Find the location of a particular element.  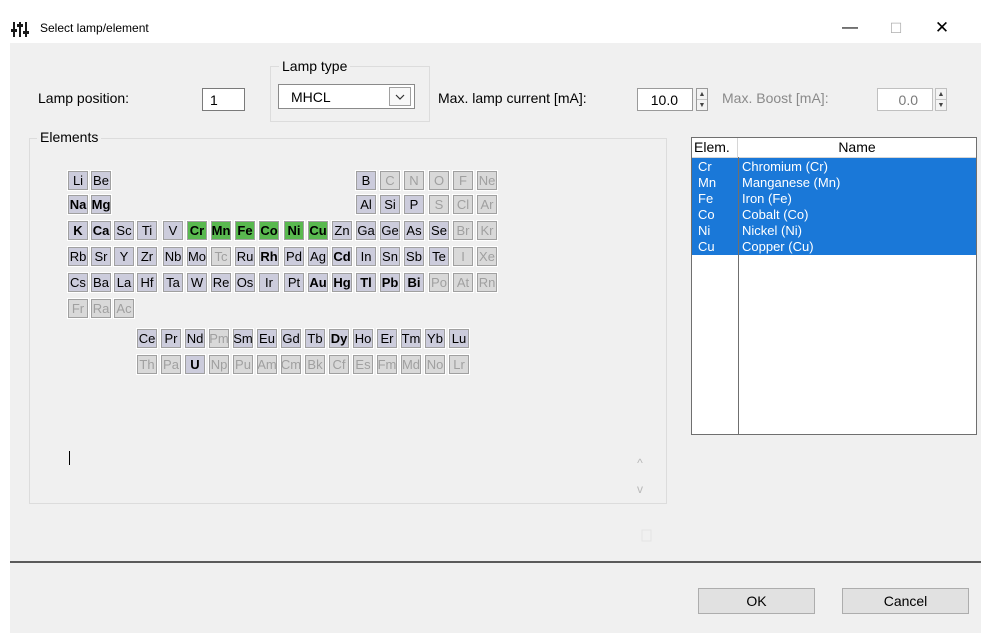

max-boost-spinner: ▲ ▼ is located at coordinates (941, 99).